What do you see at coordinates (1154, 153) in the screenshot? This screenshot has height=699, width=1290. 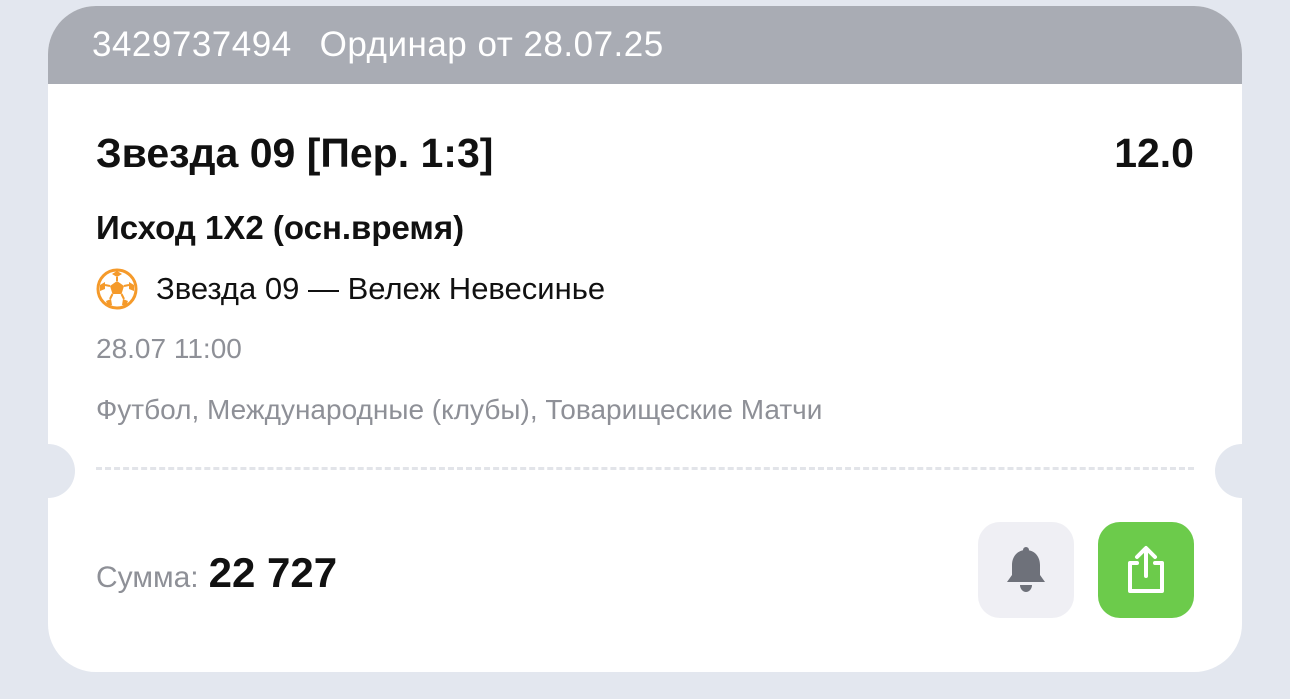 I see `selection-odds: 12.0` at bounding box center [1154, 153].